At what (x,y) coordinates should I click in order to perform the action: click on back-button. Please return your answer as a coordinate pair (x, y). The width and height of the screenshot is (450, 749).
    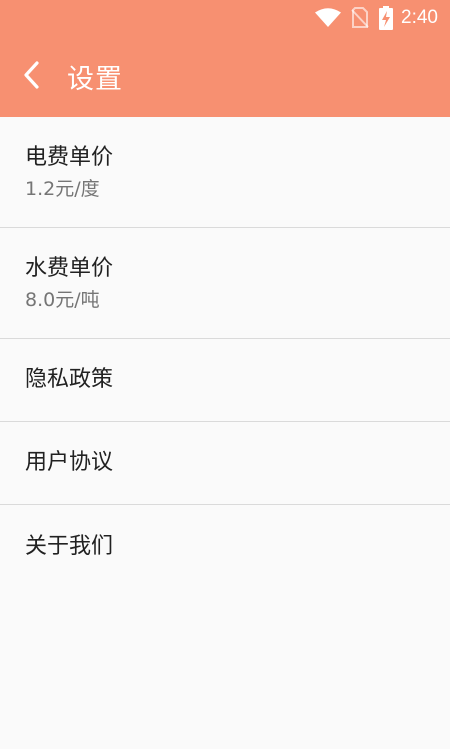
    Looking at the image, I should click on (32, 76).